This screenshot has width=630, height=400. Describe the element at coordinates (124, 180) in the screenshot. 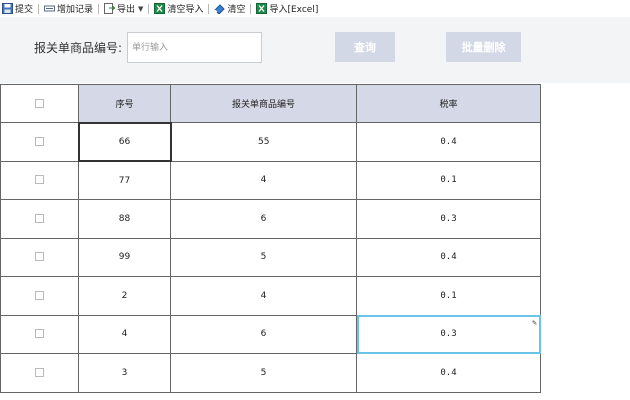

I see `cell-seq: 77` at that location.